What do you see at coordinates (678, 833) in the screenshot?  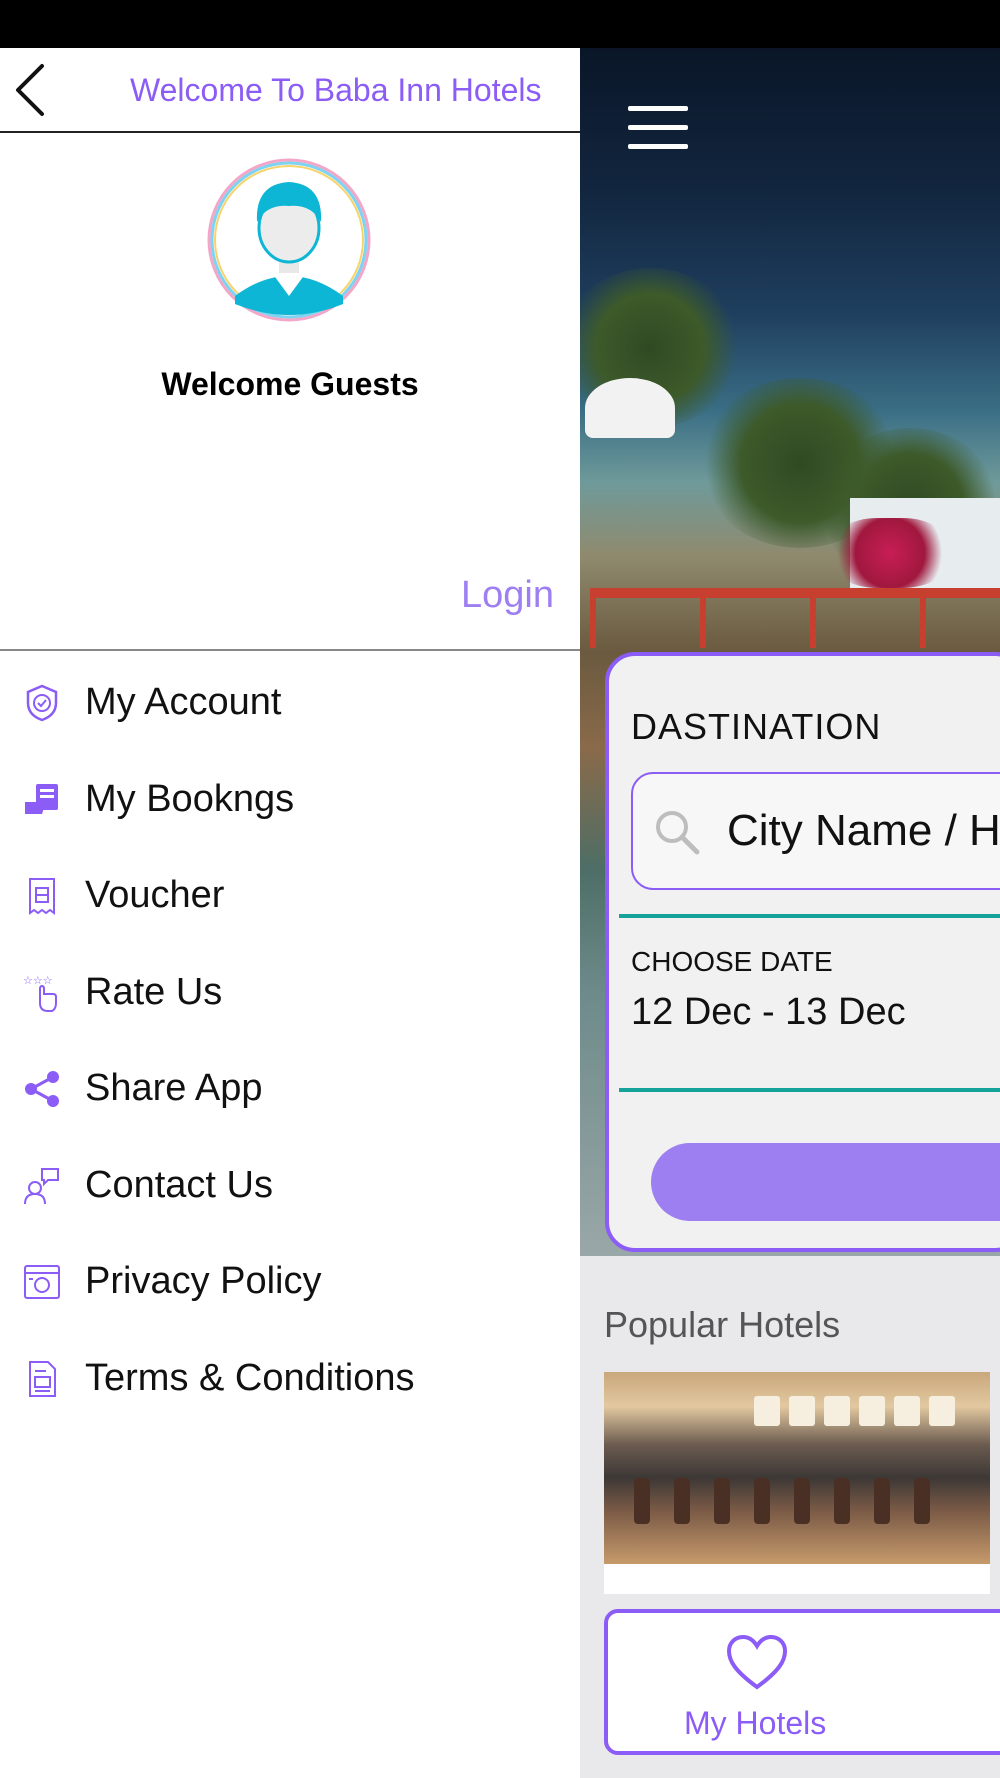 I see `search-icon` at bounding box center [678, 833].